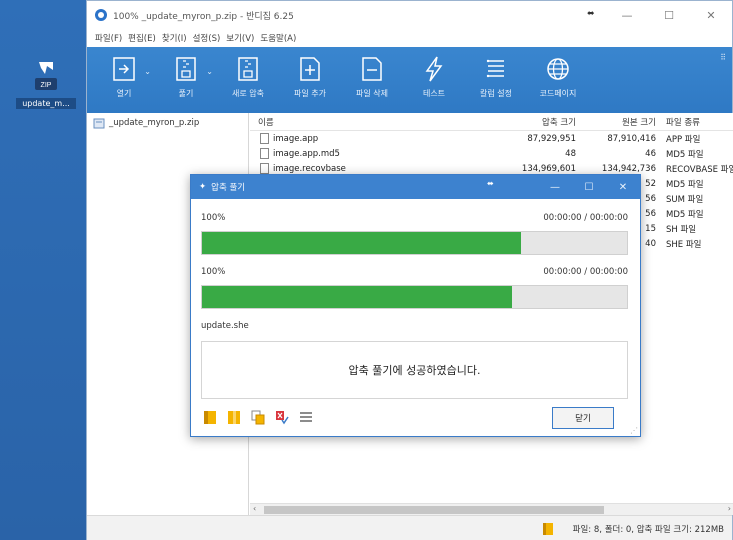 The height and width of the screenshot is (540, 733). I want to click on file-type: SHE 파일, so click(684, 244).